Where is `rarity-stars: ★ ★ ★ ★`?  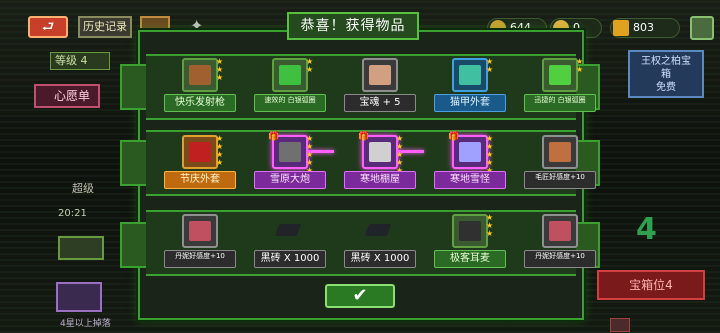 rarity-stars: ★ ★ ★ ★ is located at coordinates (220, 150).